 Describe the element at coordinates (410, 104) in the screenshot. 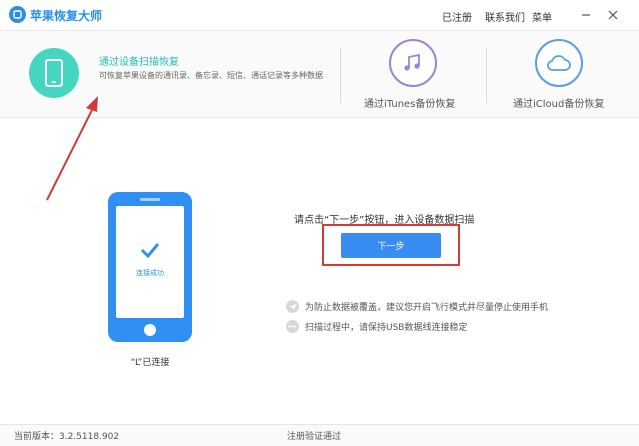

I see `mode-itunes-backup-title: 通过iTunes备份恢复` at that location.